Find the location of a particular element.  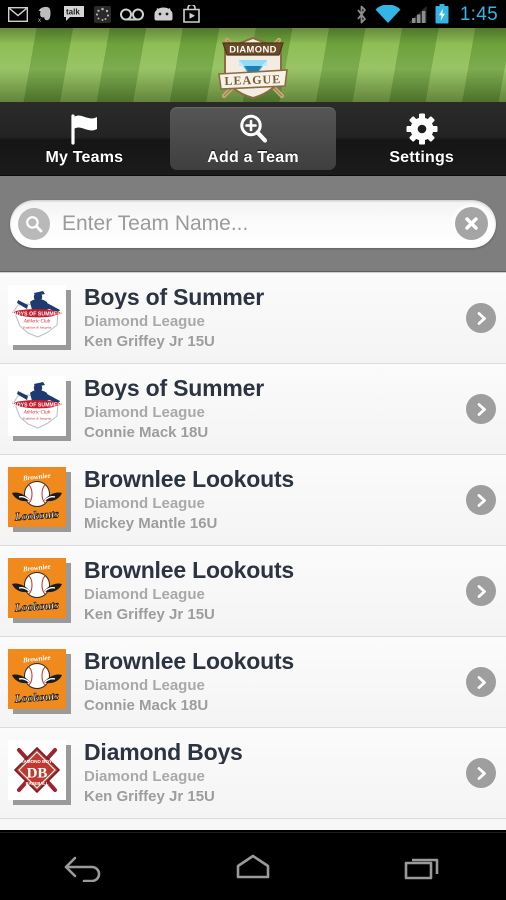

tab-my-teams: My Teams is located at coordinates (84, 138).